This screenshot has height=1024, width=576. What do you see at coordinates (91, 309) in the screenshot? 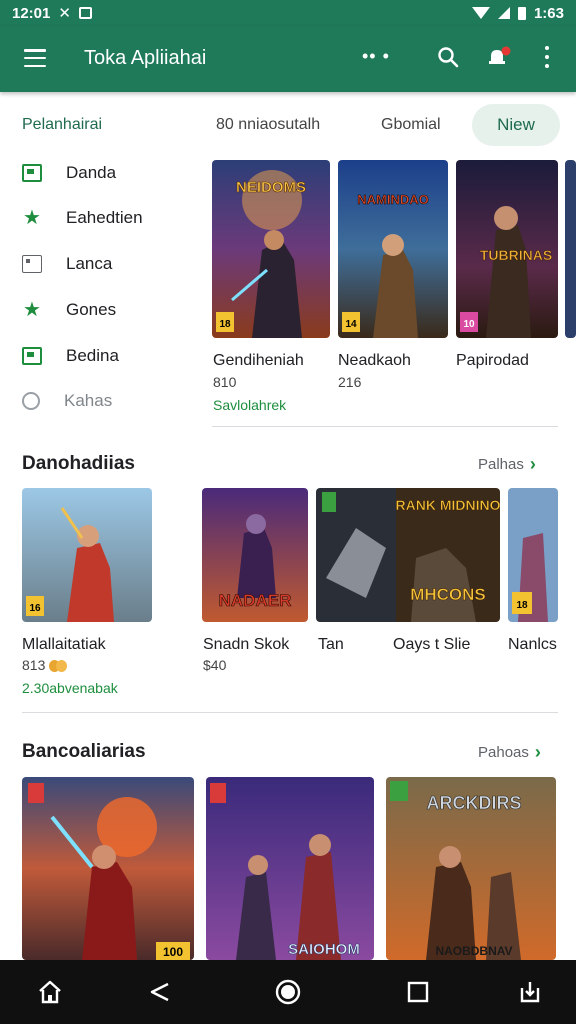
I see `side-menu-label: Gones` at bounding box center [91, 309].